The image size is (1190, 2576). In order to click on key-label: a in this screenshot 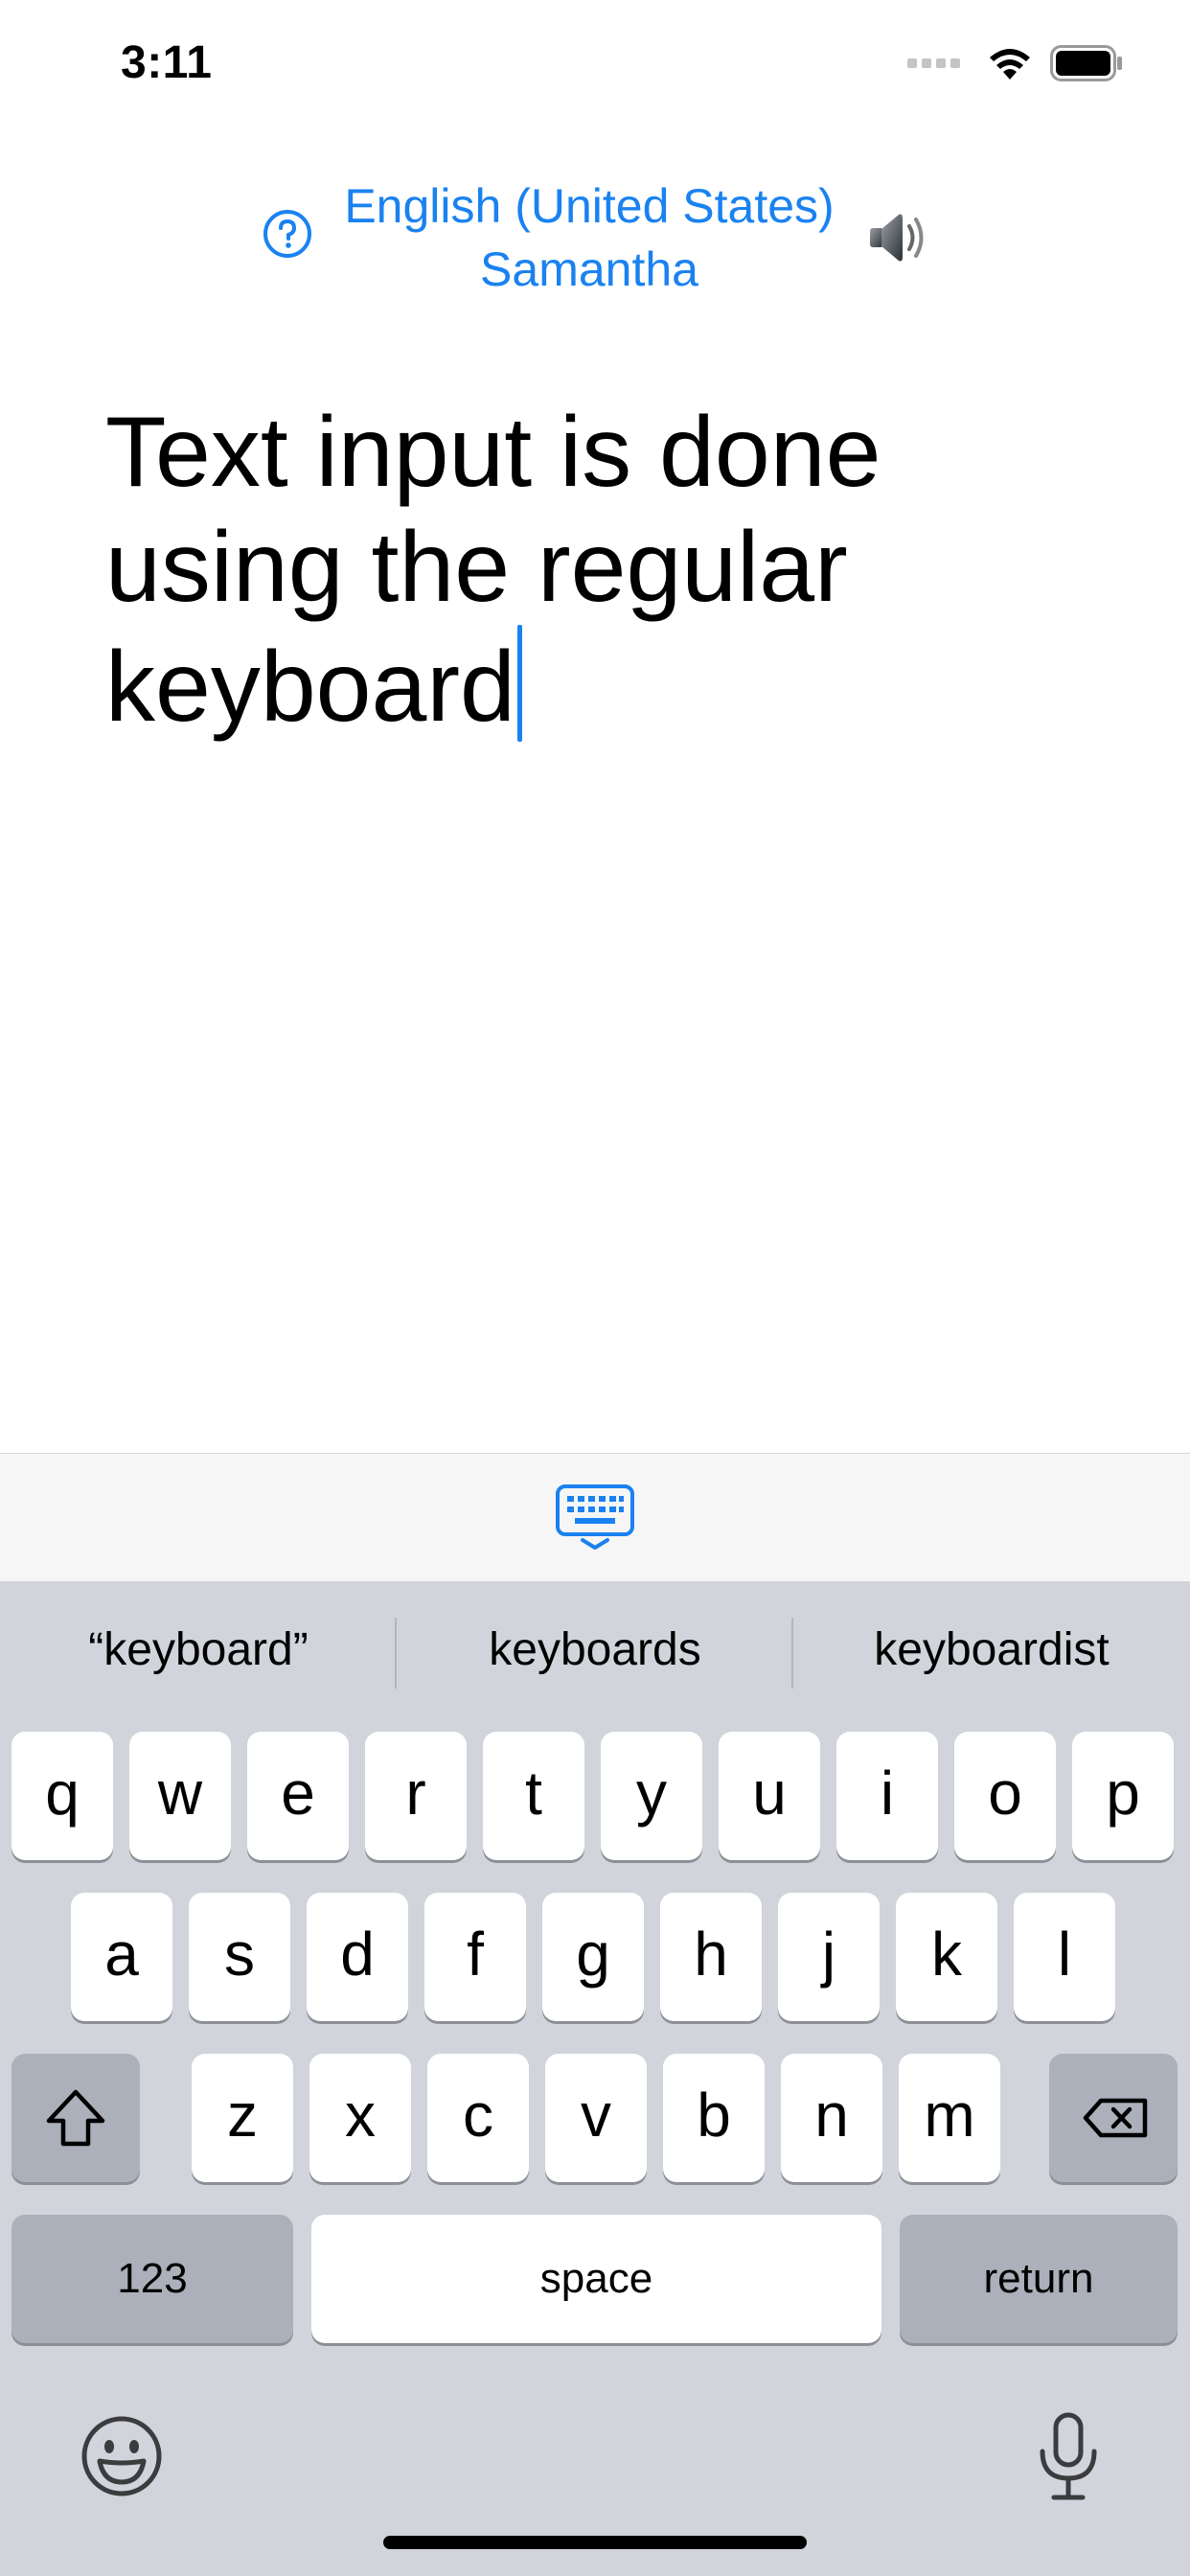, I will do `click(122, 1954)`.